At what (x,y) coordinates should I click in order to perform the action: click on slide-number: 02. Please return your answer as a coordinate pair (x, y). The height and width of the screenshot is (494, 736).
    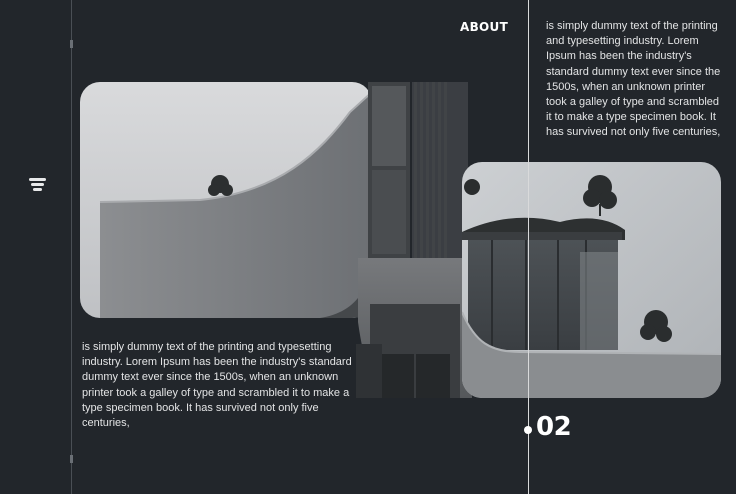
    Looking at the image, I should click on (554, 427).